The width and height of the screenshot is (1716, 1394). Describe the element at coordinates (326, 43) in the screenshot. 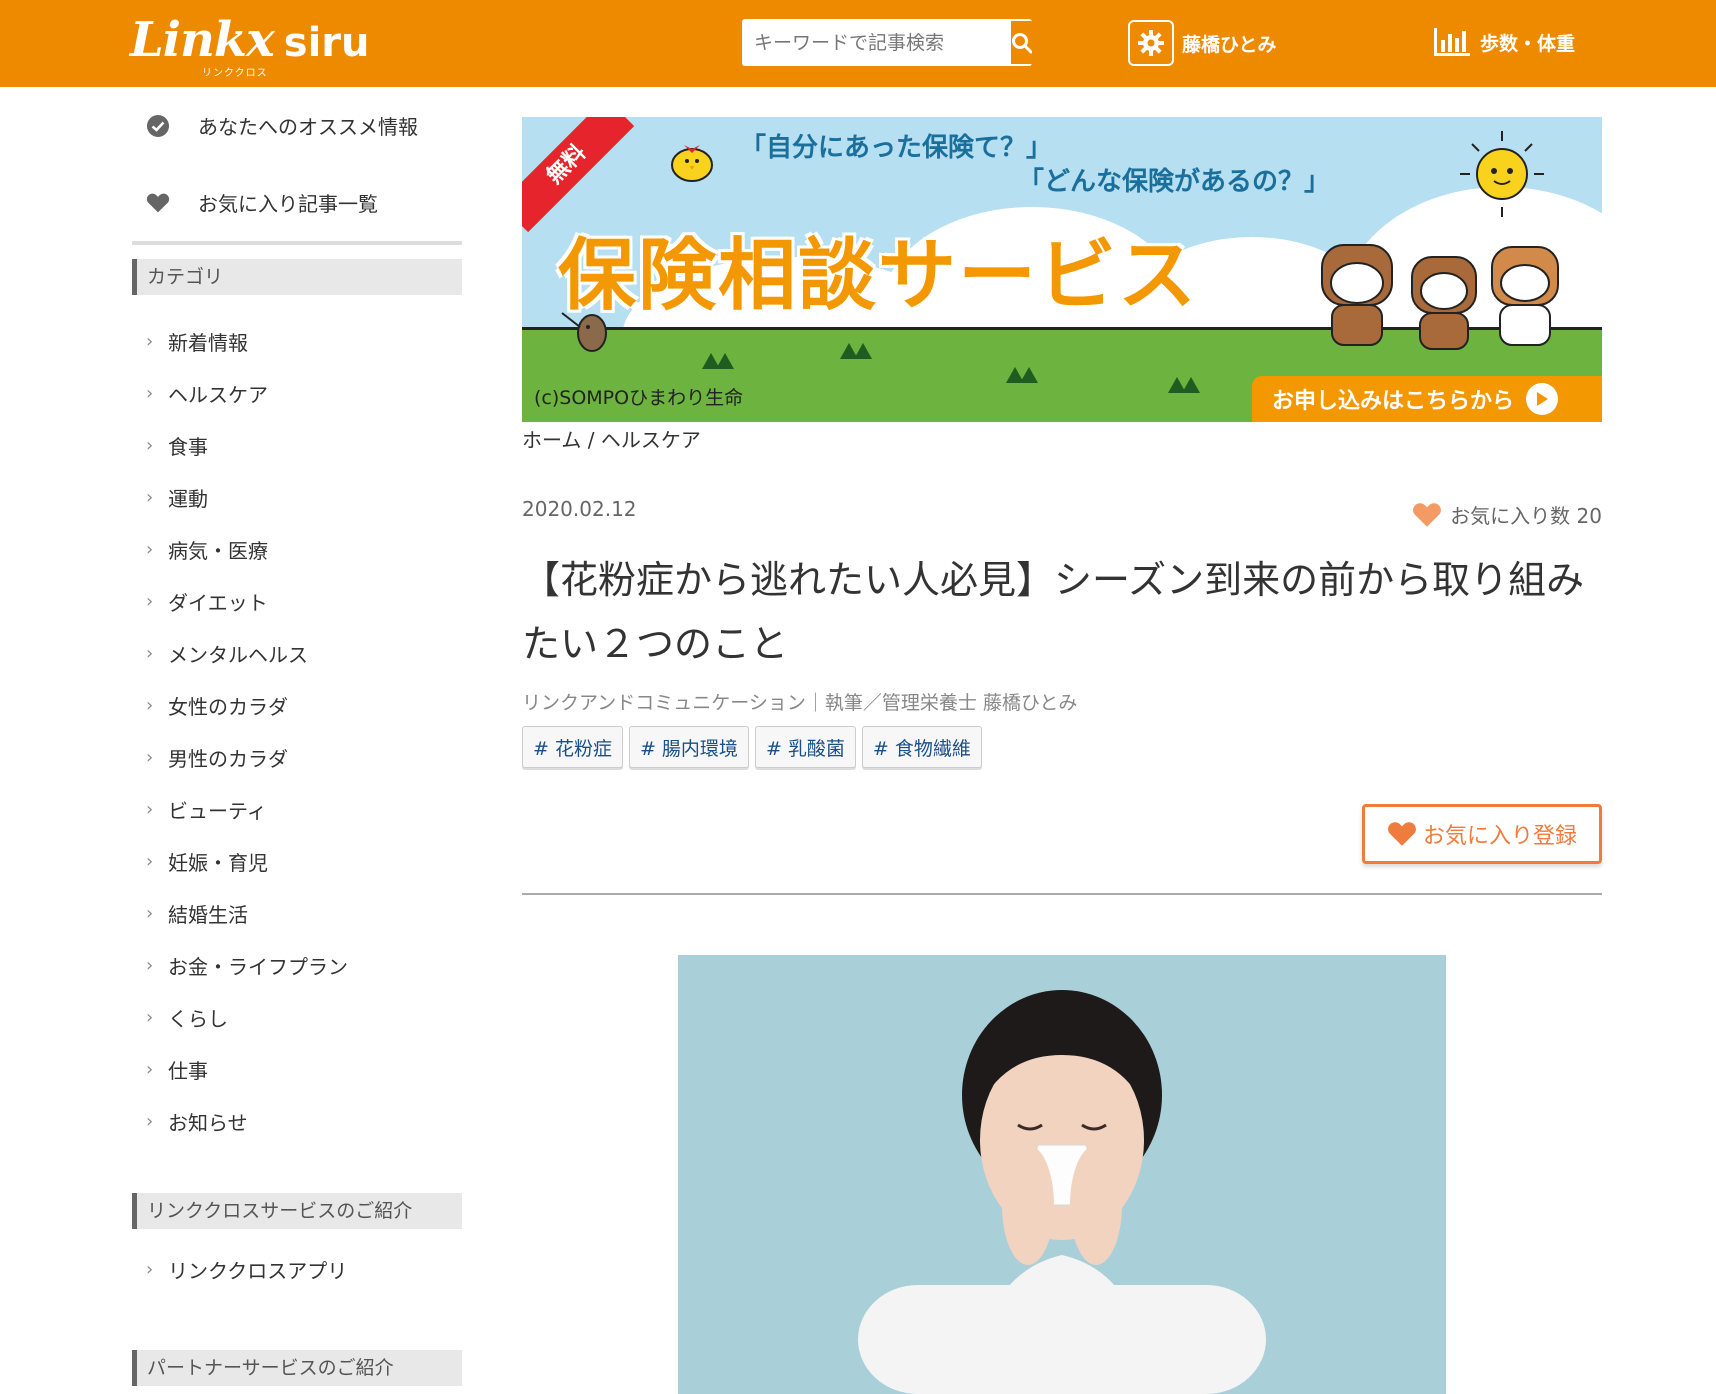

I see `logo-siru-text: siru` at that location.